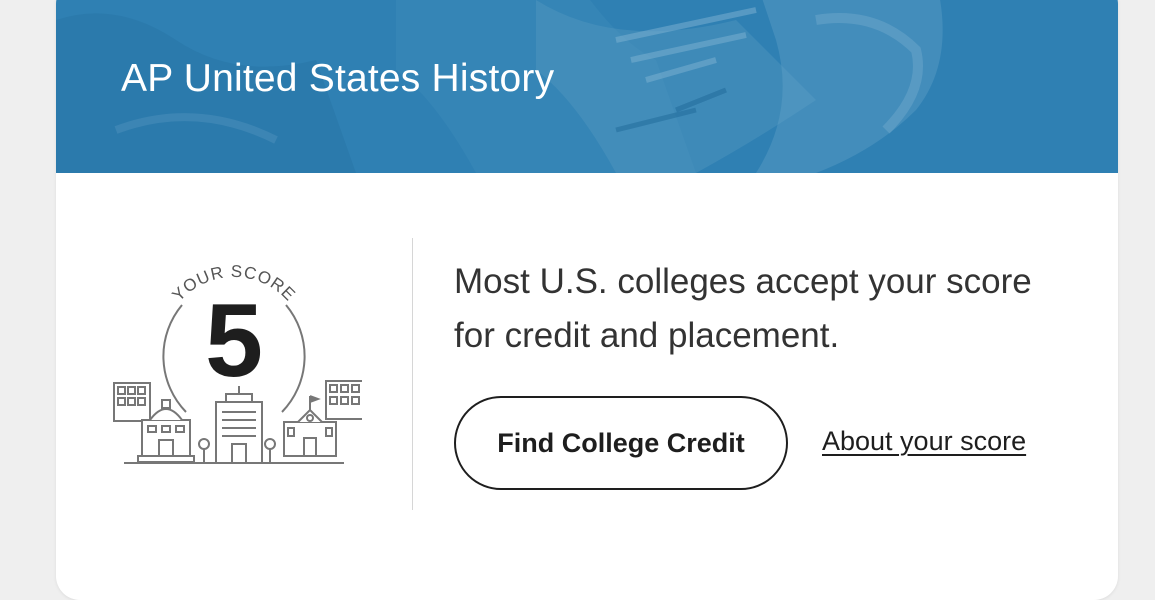 This screenshot has width=1155, height=600. What do you see at coordinates (338, 78) in the screenshot?
I see `course-title: AP United States History` at bounding box center [338, 78].